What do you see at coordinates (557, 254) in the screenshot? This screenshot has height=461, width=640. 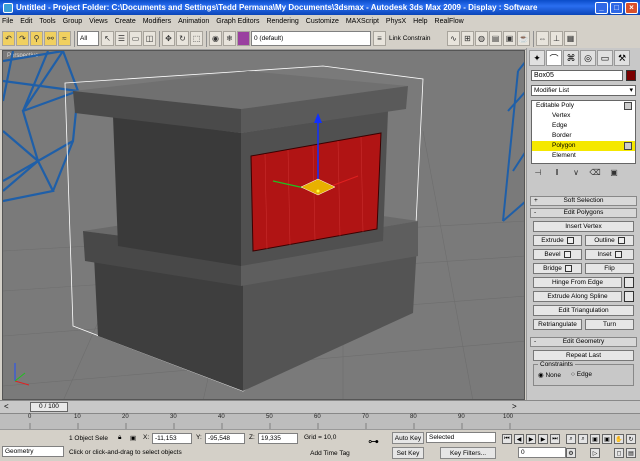 I see `bevel-button: Bevel` at bounding box center [557, 254].